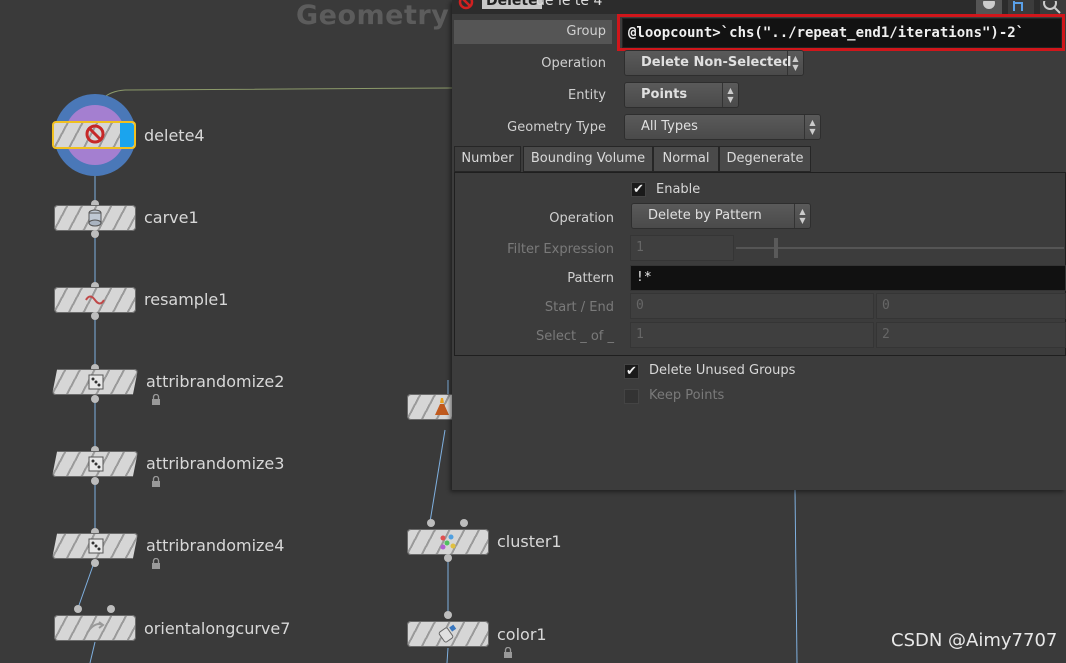 The width and height of the screenshot is (1066, 663). Describe the element at coordinates (95, 628) in the screenshot. I see `curve-arrows-icon` at that location.